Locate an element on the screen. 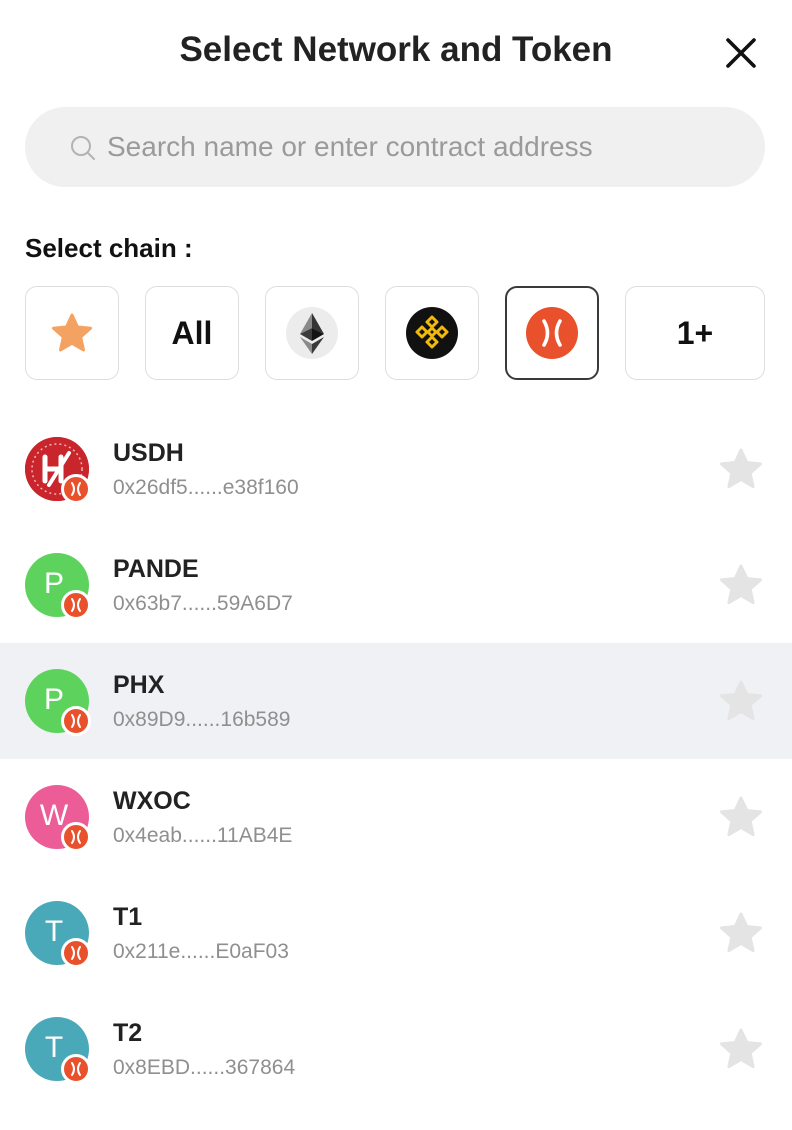 The width and height of the screenshot is (792, 1130). chain-button-network-selected is located at coordinates (552, 333).